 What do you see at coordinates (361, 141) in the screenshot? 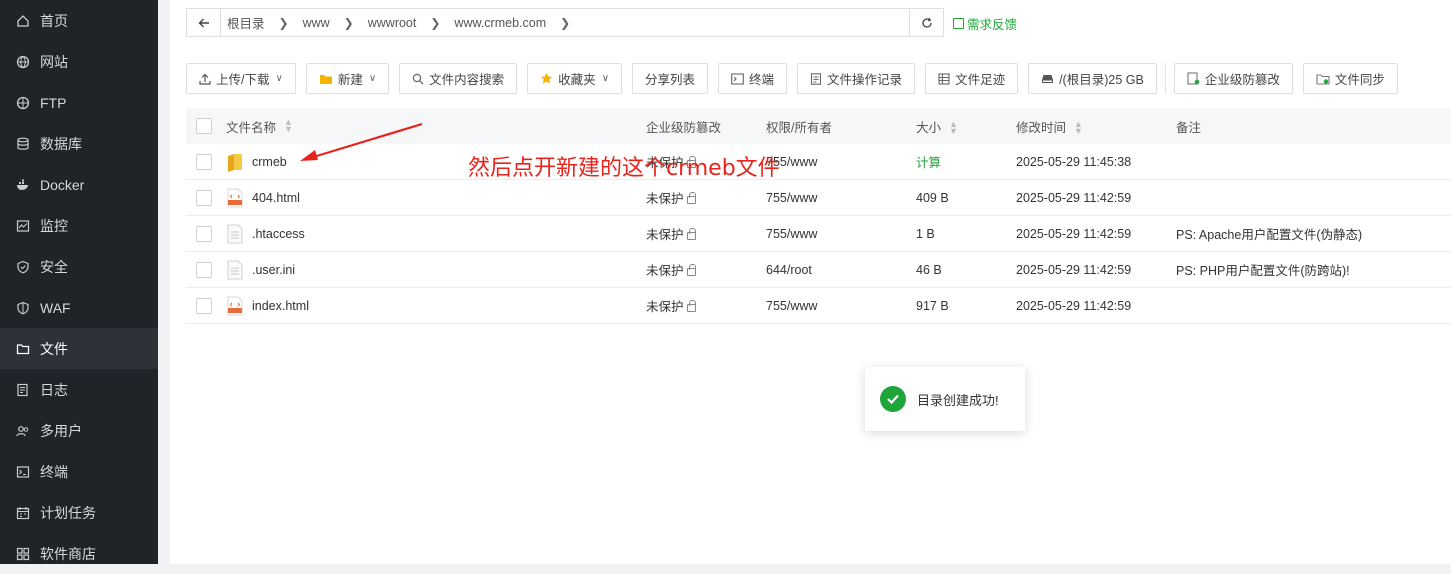
I see `annotation-arrow-icon` at bounding box center [361, 141].